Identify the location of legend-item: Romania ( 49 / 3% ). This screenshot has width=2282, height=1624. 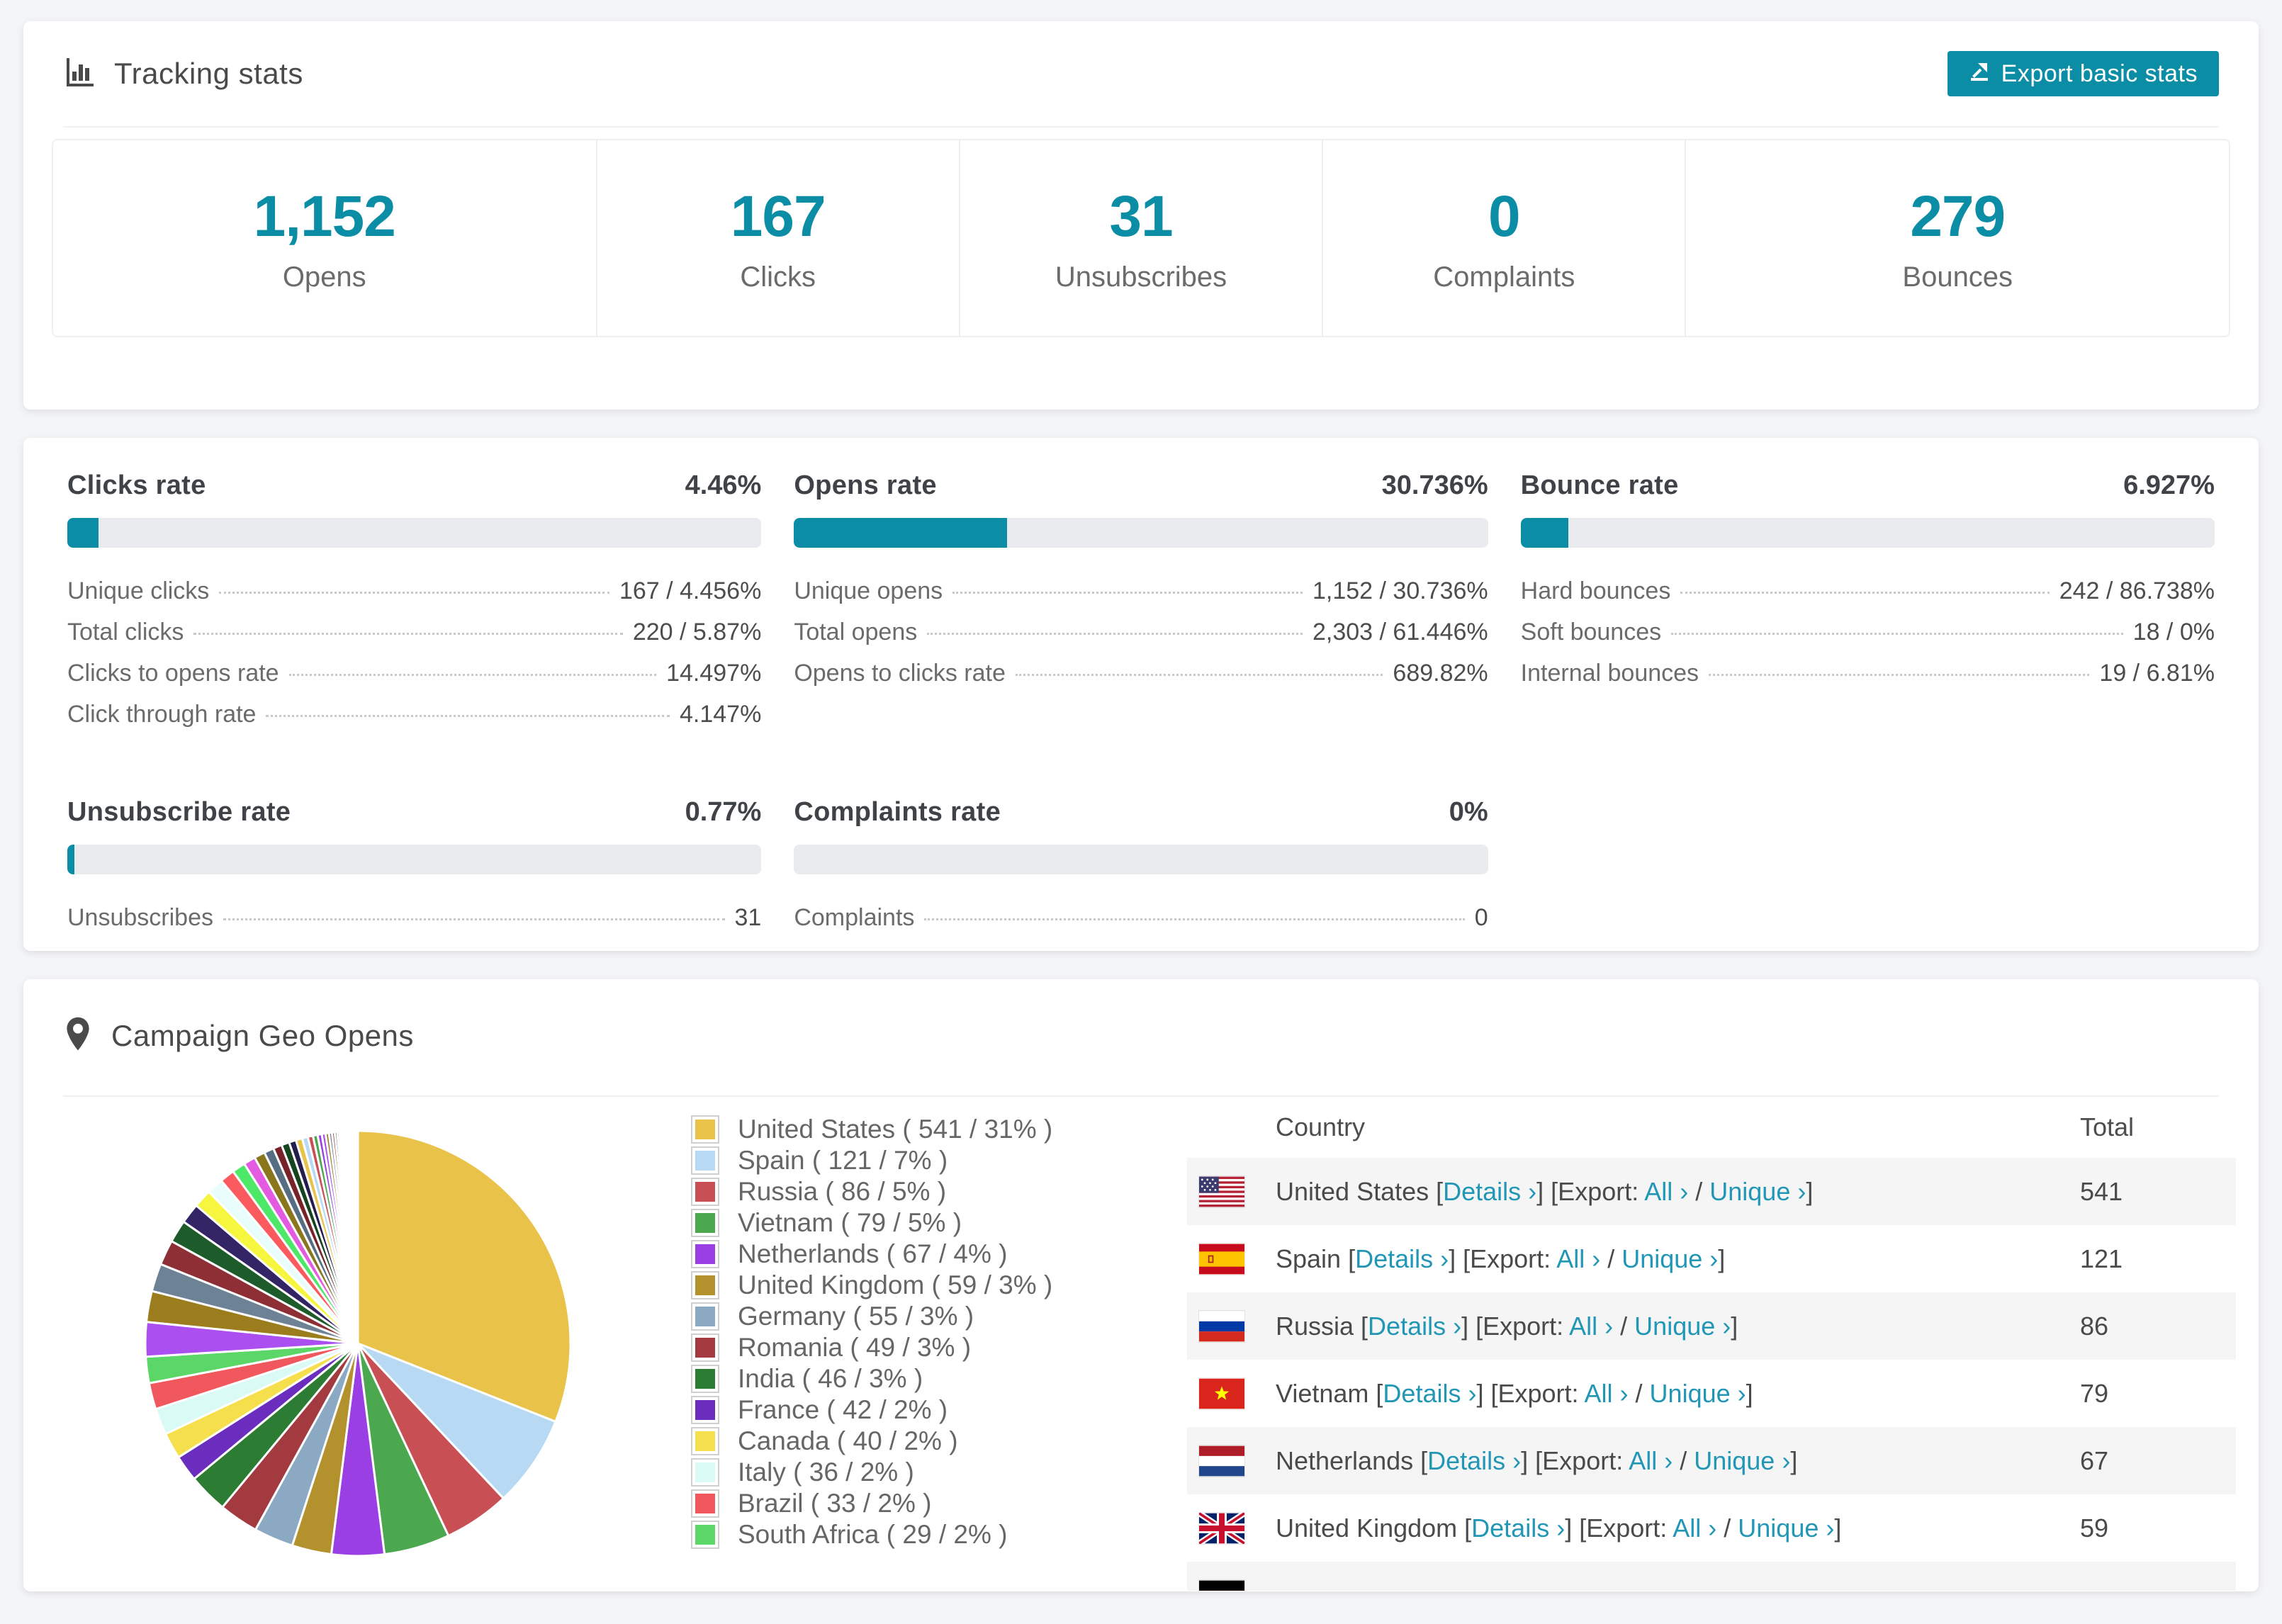
(939, 1347).